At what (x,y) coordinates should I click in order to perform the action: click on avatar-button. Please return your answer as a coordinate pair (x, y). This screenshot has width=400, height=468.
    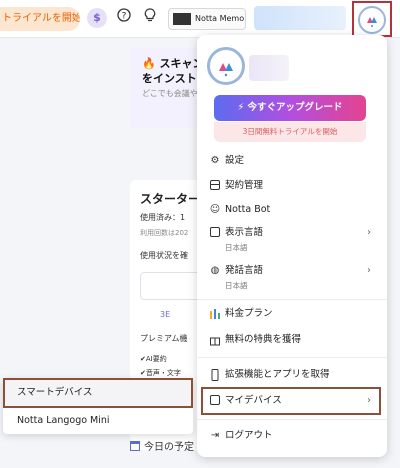
    Looking at the image, I should click on (372, 19).